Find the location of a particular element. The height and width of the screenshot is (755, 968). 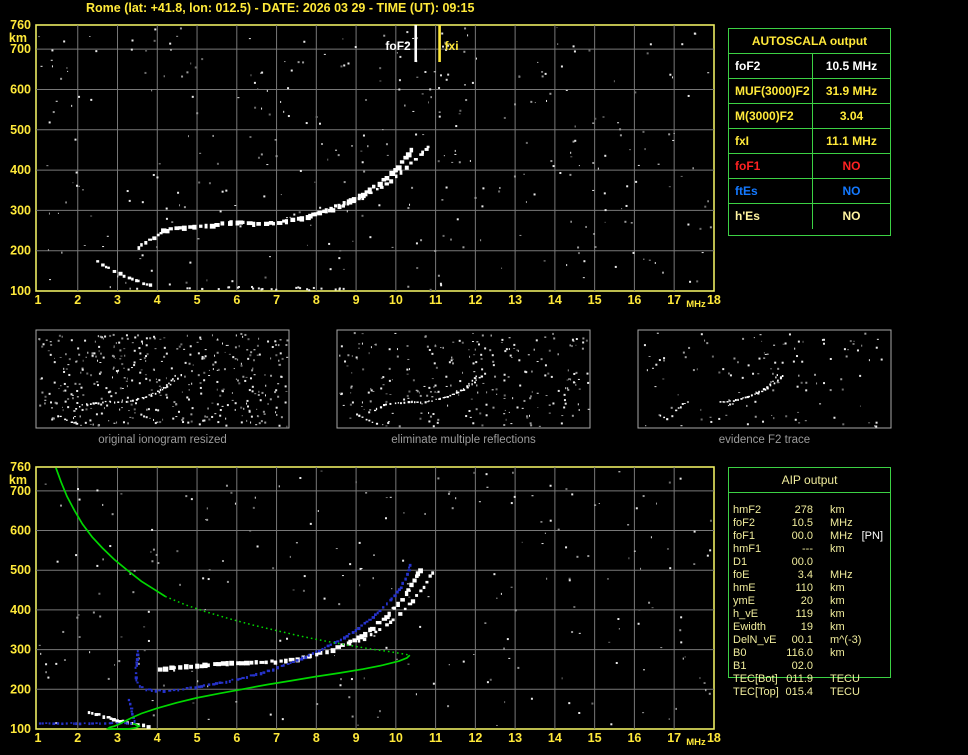

svg-text: 200 is located at coordinates (20, 689).